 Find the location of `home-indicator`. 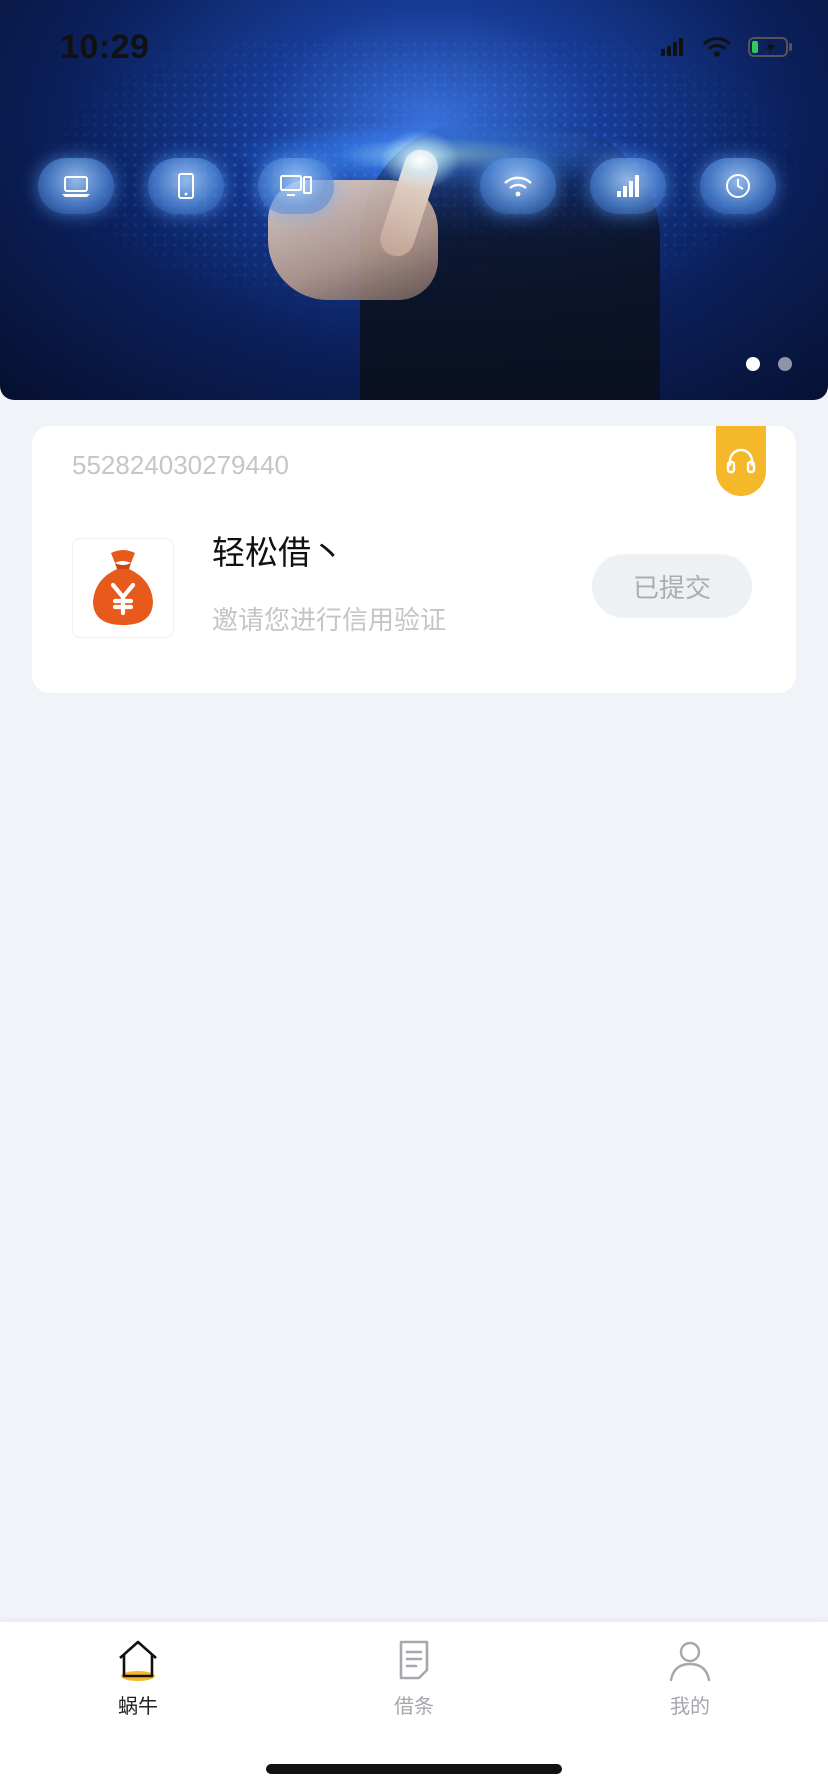

home-indicator is located at coordinates (414, 1769).